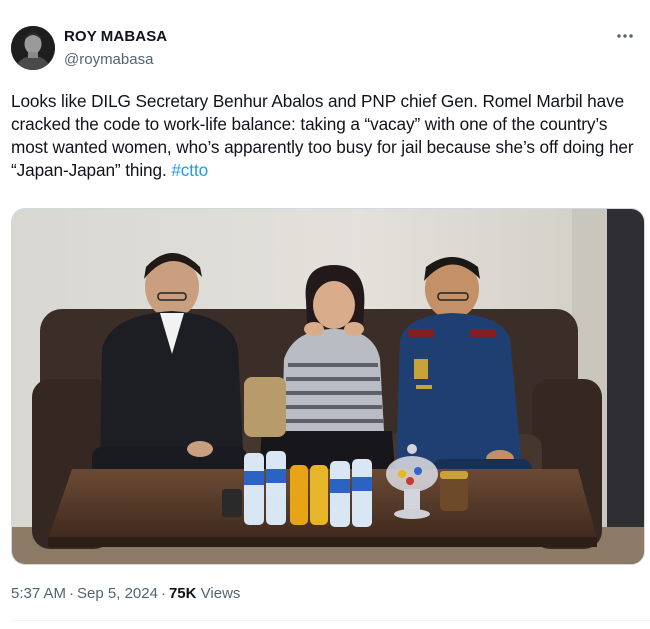 This screenshot has height=629, width=650. Describe the element at coordinates (38, 593) in the screenshot. I see `tweet-time: 5:37 AM` at that location.